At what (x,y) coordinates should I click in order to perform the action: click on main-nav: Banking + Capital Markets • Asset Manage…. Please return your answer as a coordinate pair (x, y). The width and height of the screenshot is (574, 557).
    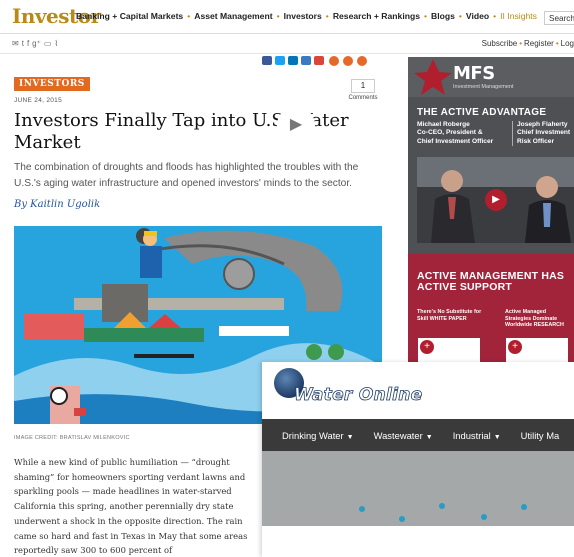
    Looking at the image, I should click on (306, 16).